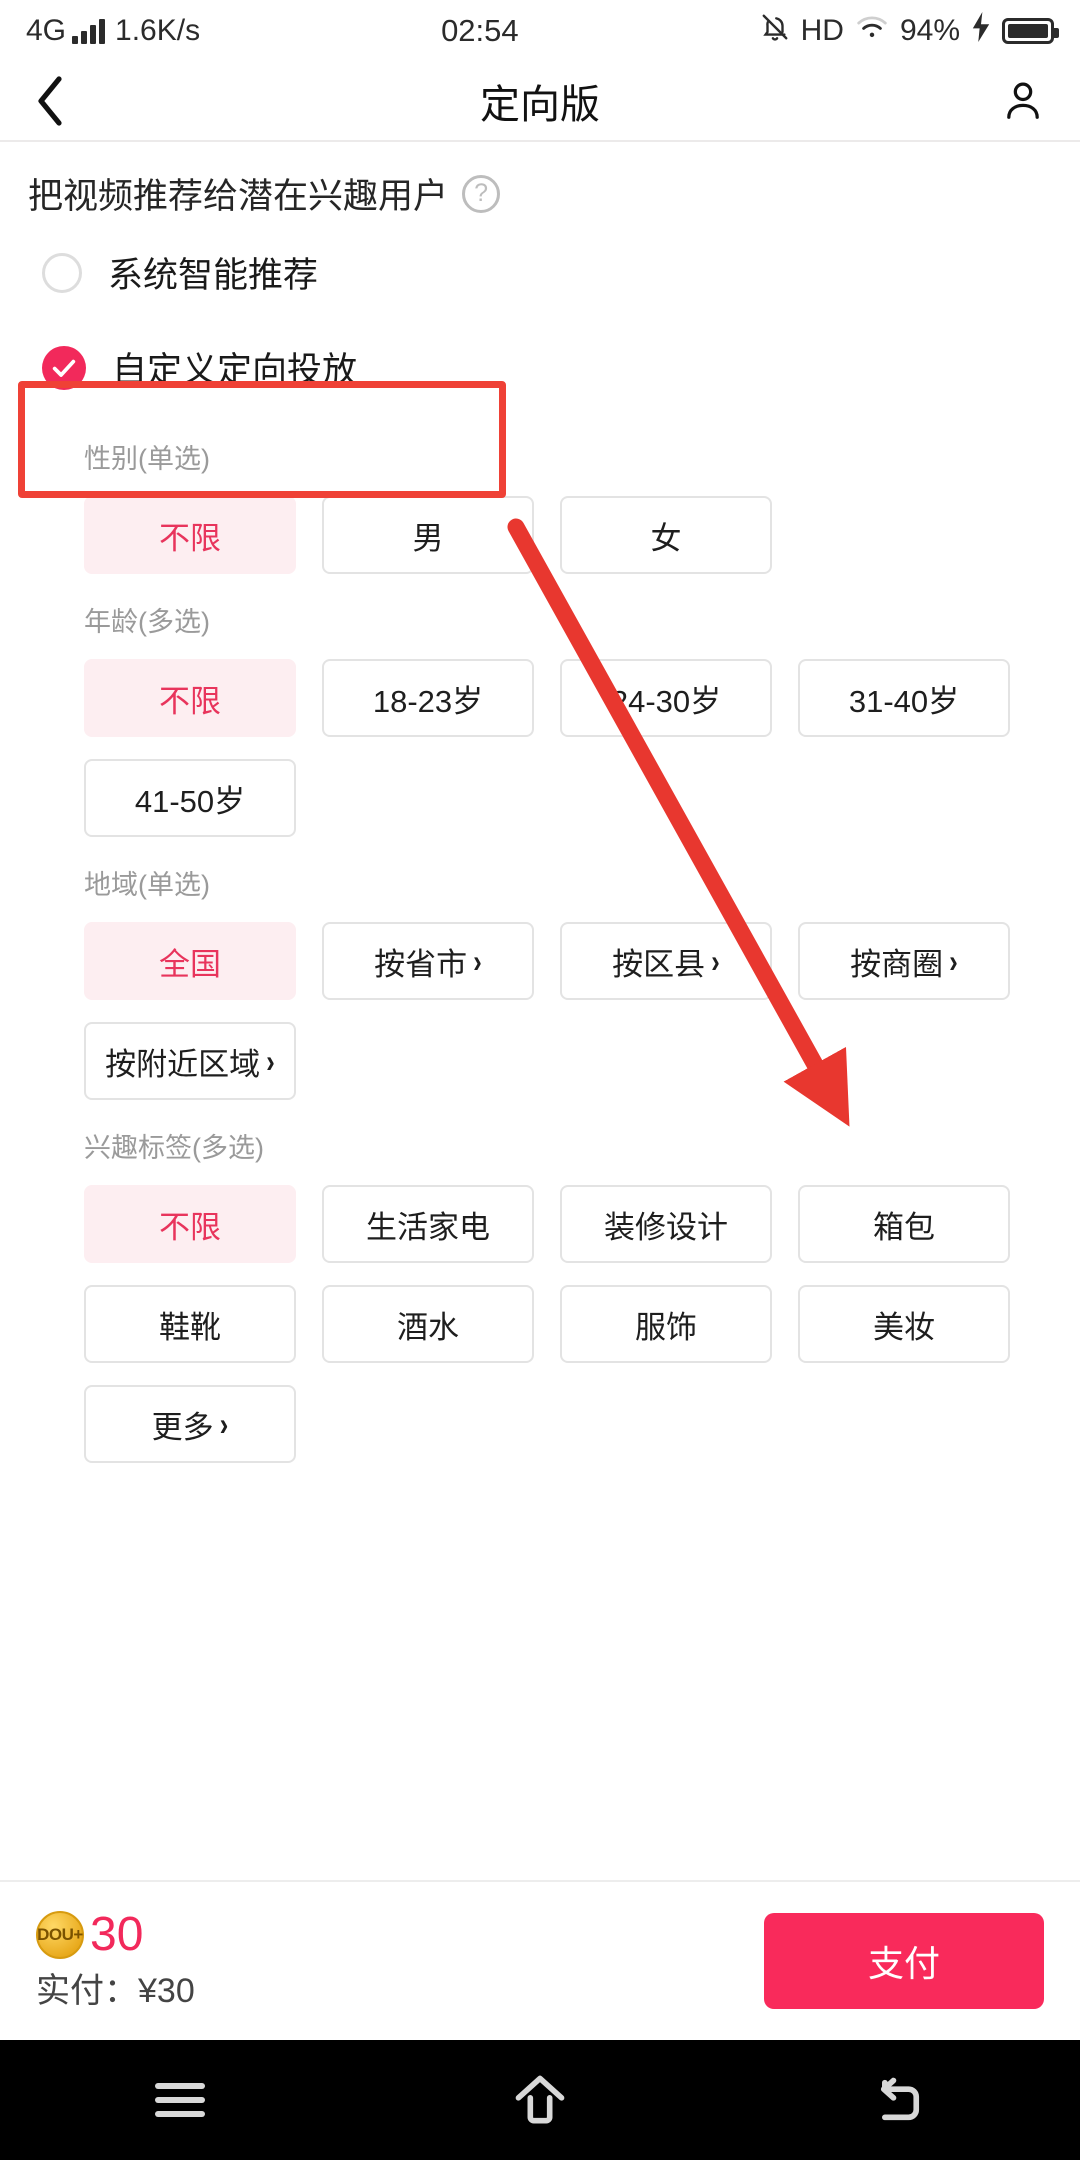 This screenshot has height=2160, width=1080. I want to click on option-chip: 24-30岁, so click(666, 698).